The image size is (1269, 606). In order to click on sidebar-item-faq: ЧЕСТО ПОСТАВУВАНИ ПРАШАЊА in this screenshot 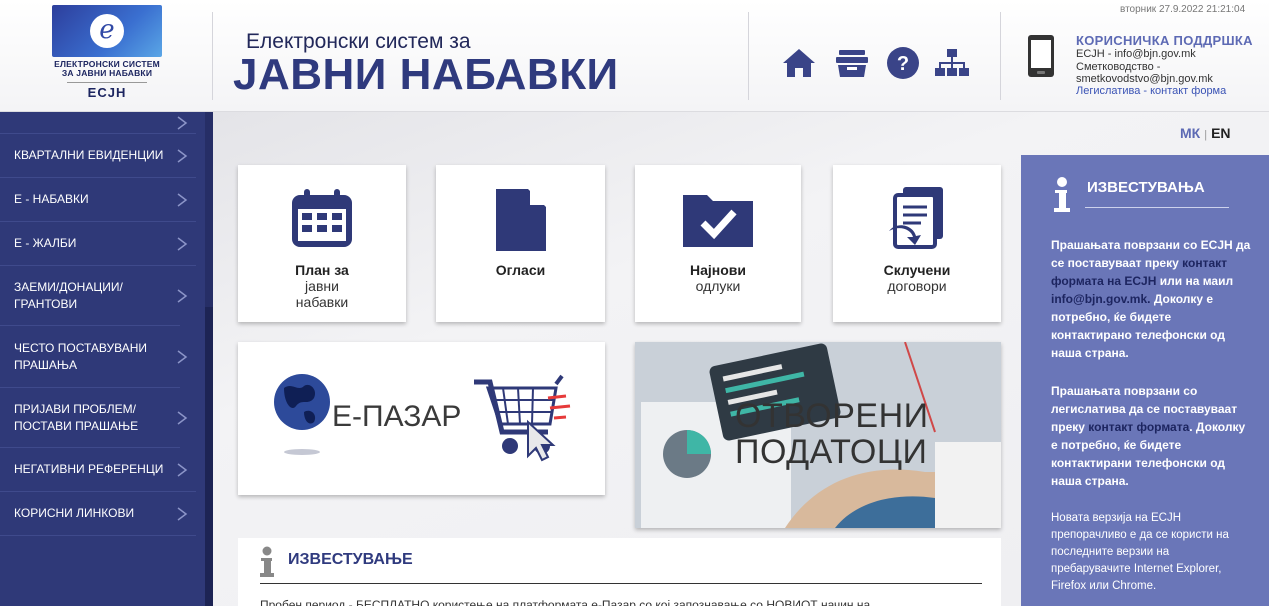, I will do `click(94, 357)`.